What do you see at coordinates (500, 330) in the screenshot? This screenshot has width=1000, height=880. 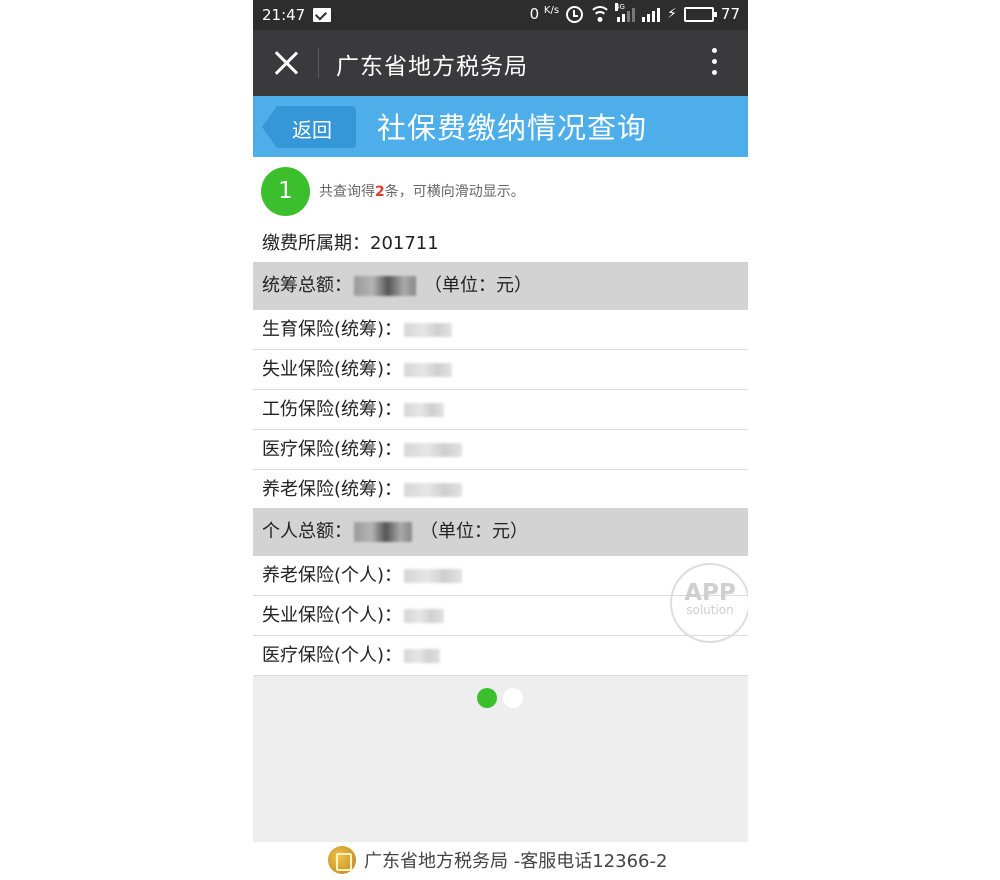 I see `list-item: 生育保险(统筹)：` at bounding box center [500, 330].